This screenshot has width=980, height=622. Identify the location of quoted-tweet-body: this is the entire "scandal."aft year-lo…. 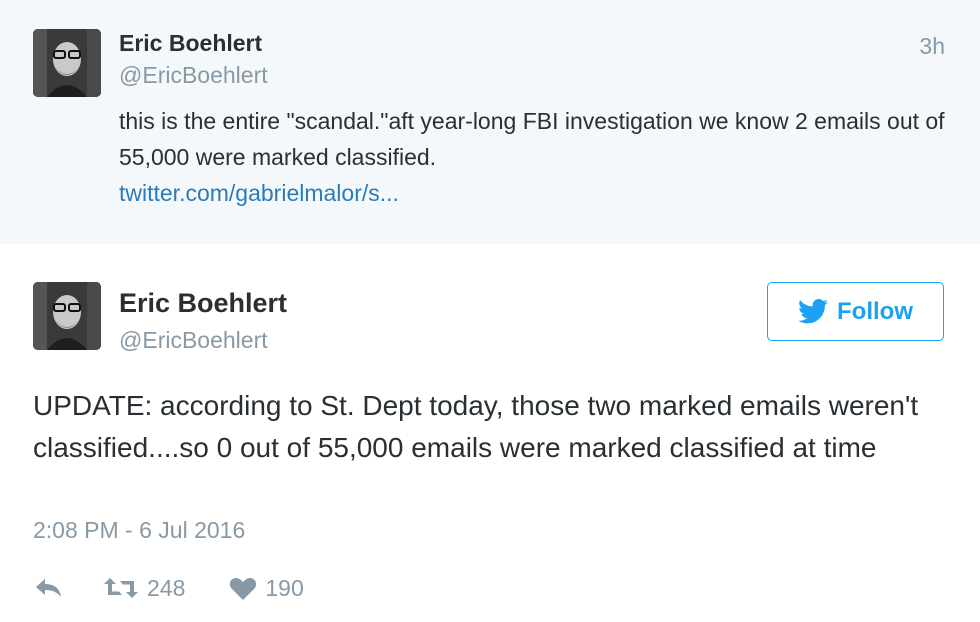
(534, 157).